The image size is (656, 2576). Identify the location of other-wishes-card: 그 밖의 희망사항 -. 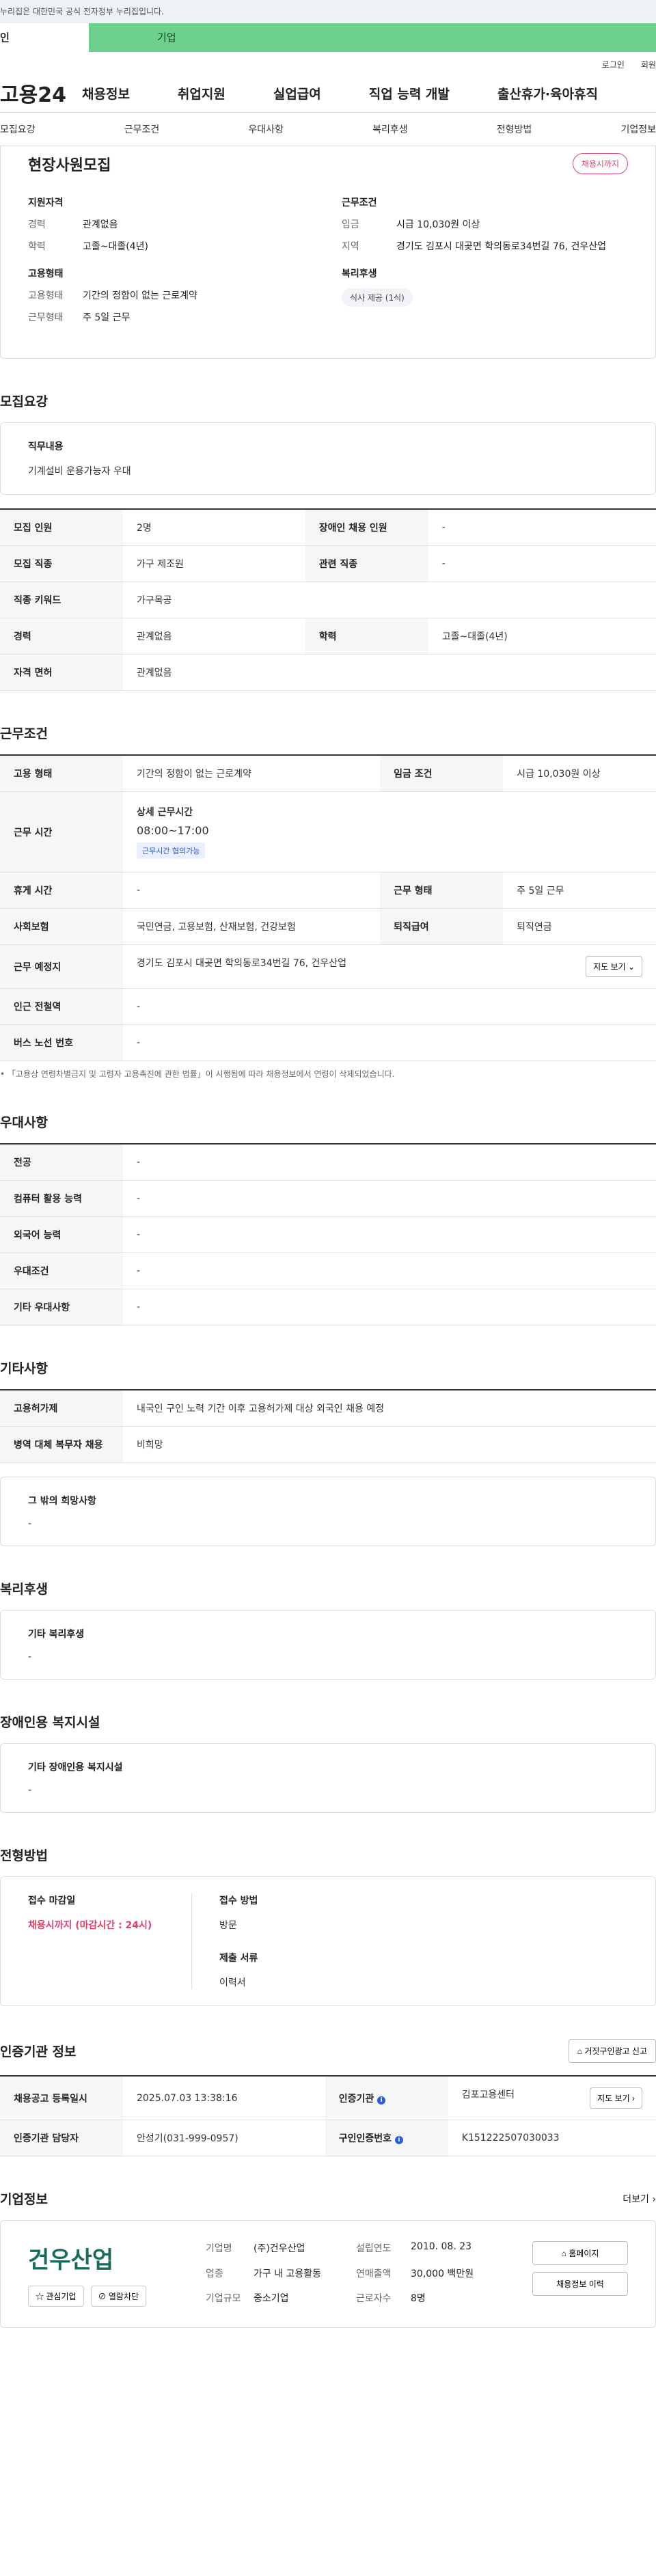
(328, 1511).